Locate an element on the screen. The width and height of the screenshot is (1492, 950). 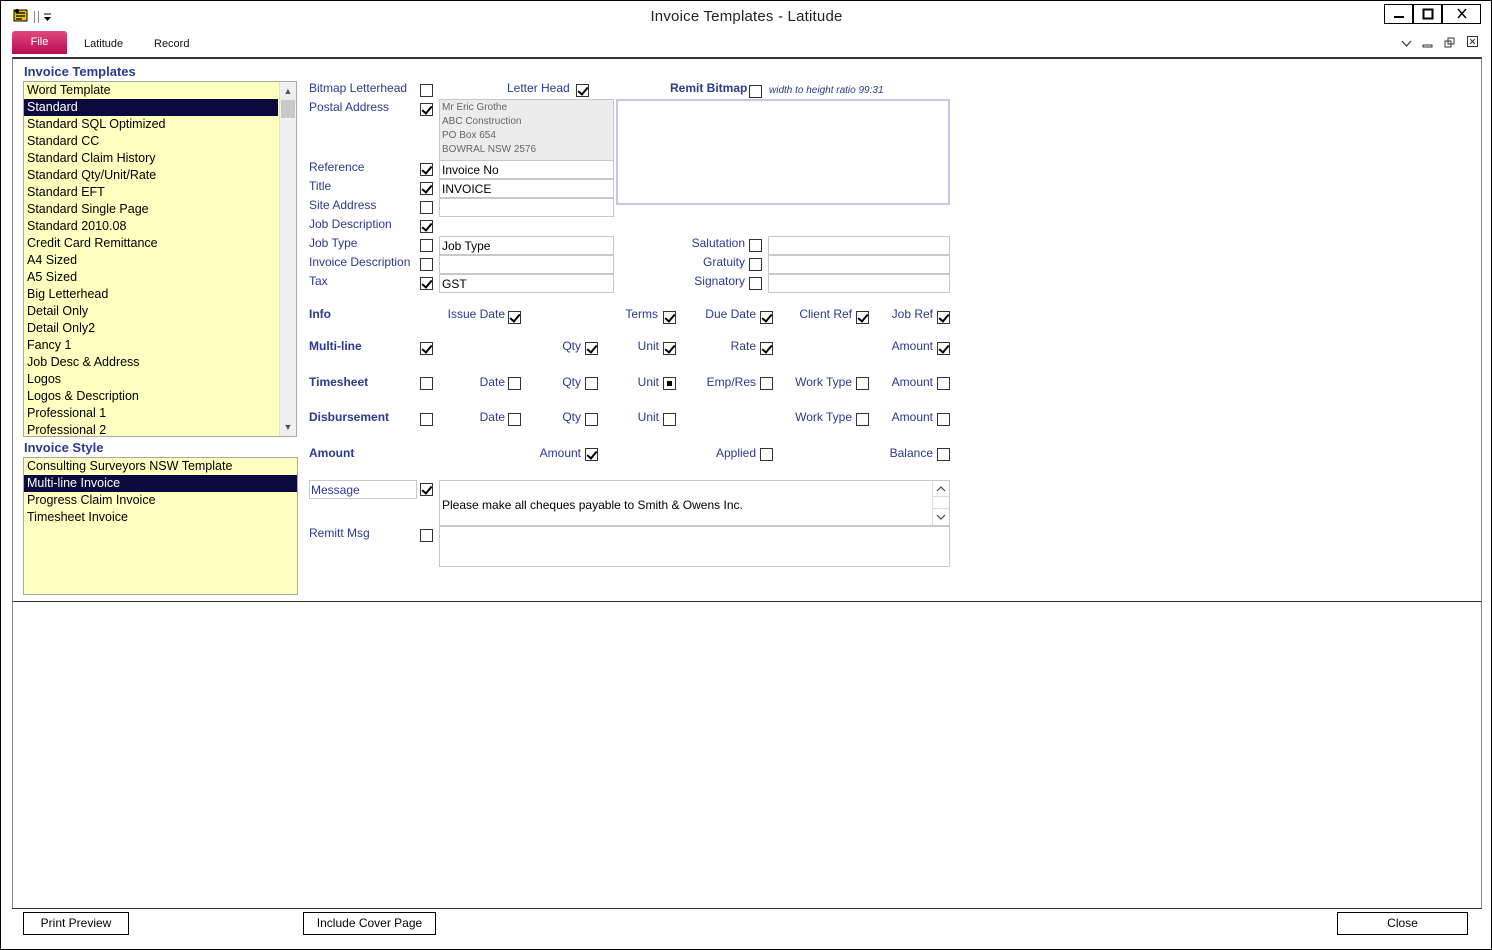
terms-checkbox is located at coordinates (669, 317).